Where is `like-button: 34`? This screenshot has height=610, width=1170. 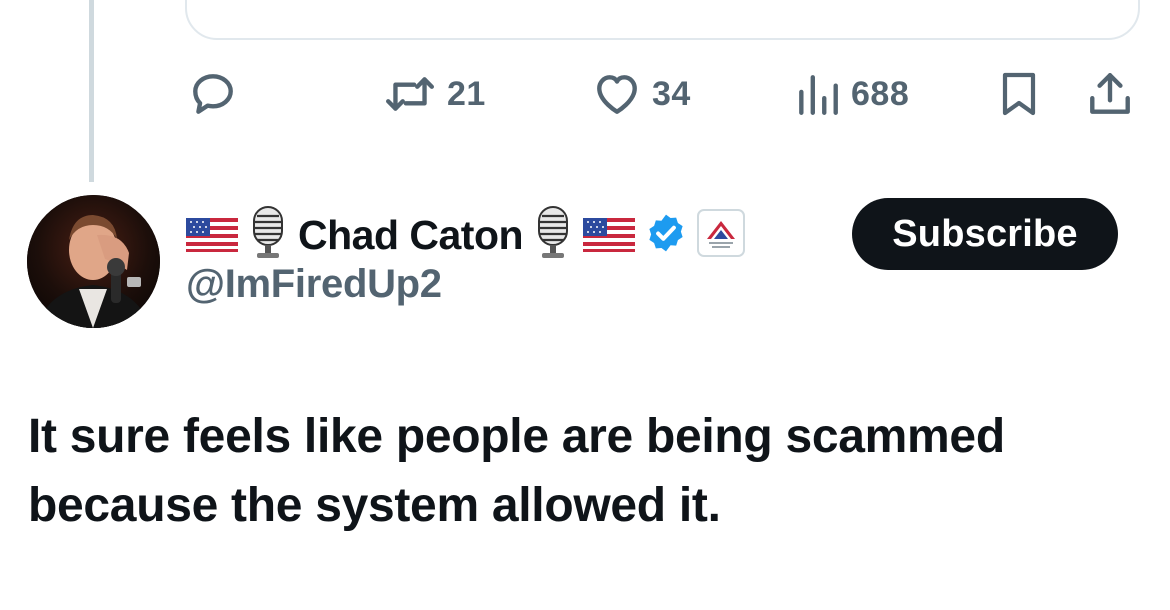
like-button: 34 is located at coordinates (641, 94).